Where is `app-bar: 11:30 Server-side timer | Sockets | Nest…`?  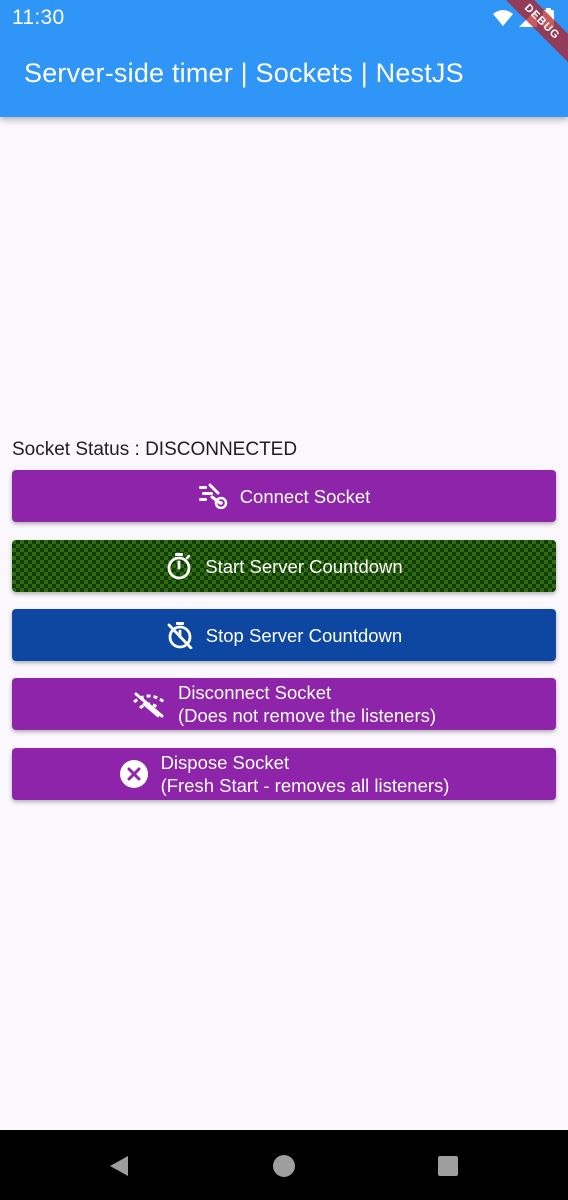
app-bar: 11:30 Server-side timer | Sockets | Nest… is located at coordinates (284, 58).